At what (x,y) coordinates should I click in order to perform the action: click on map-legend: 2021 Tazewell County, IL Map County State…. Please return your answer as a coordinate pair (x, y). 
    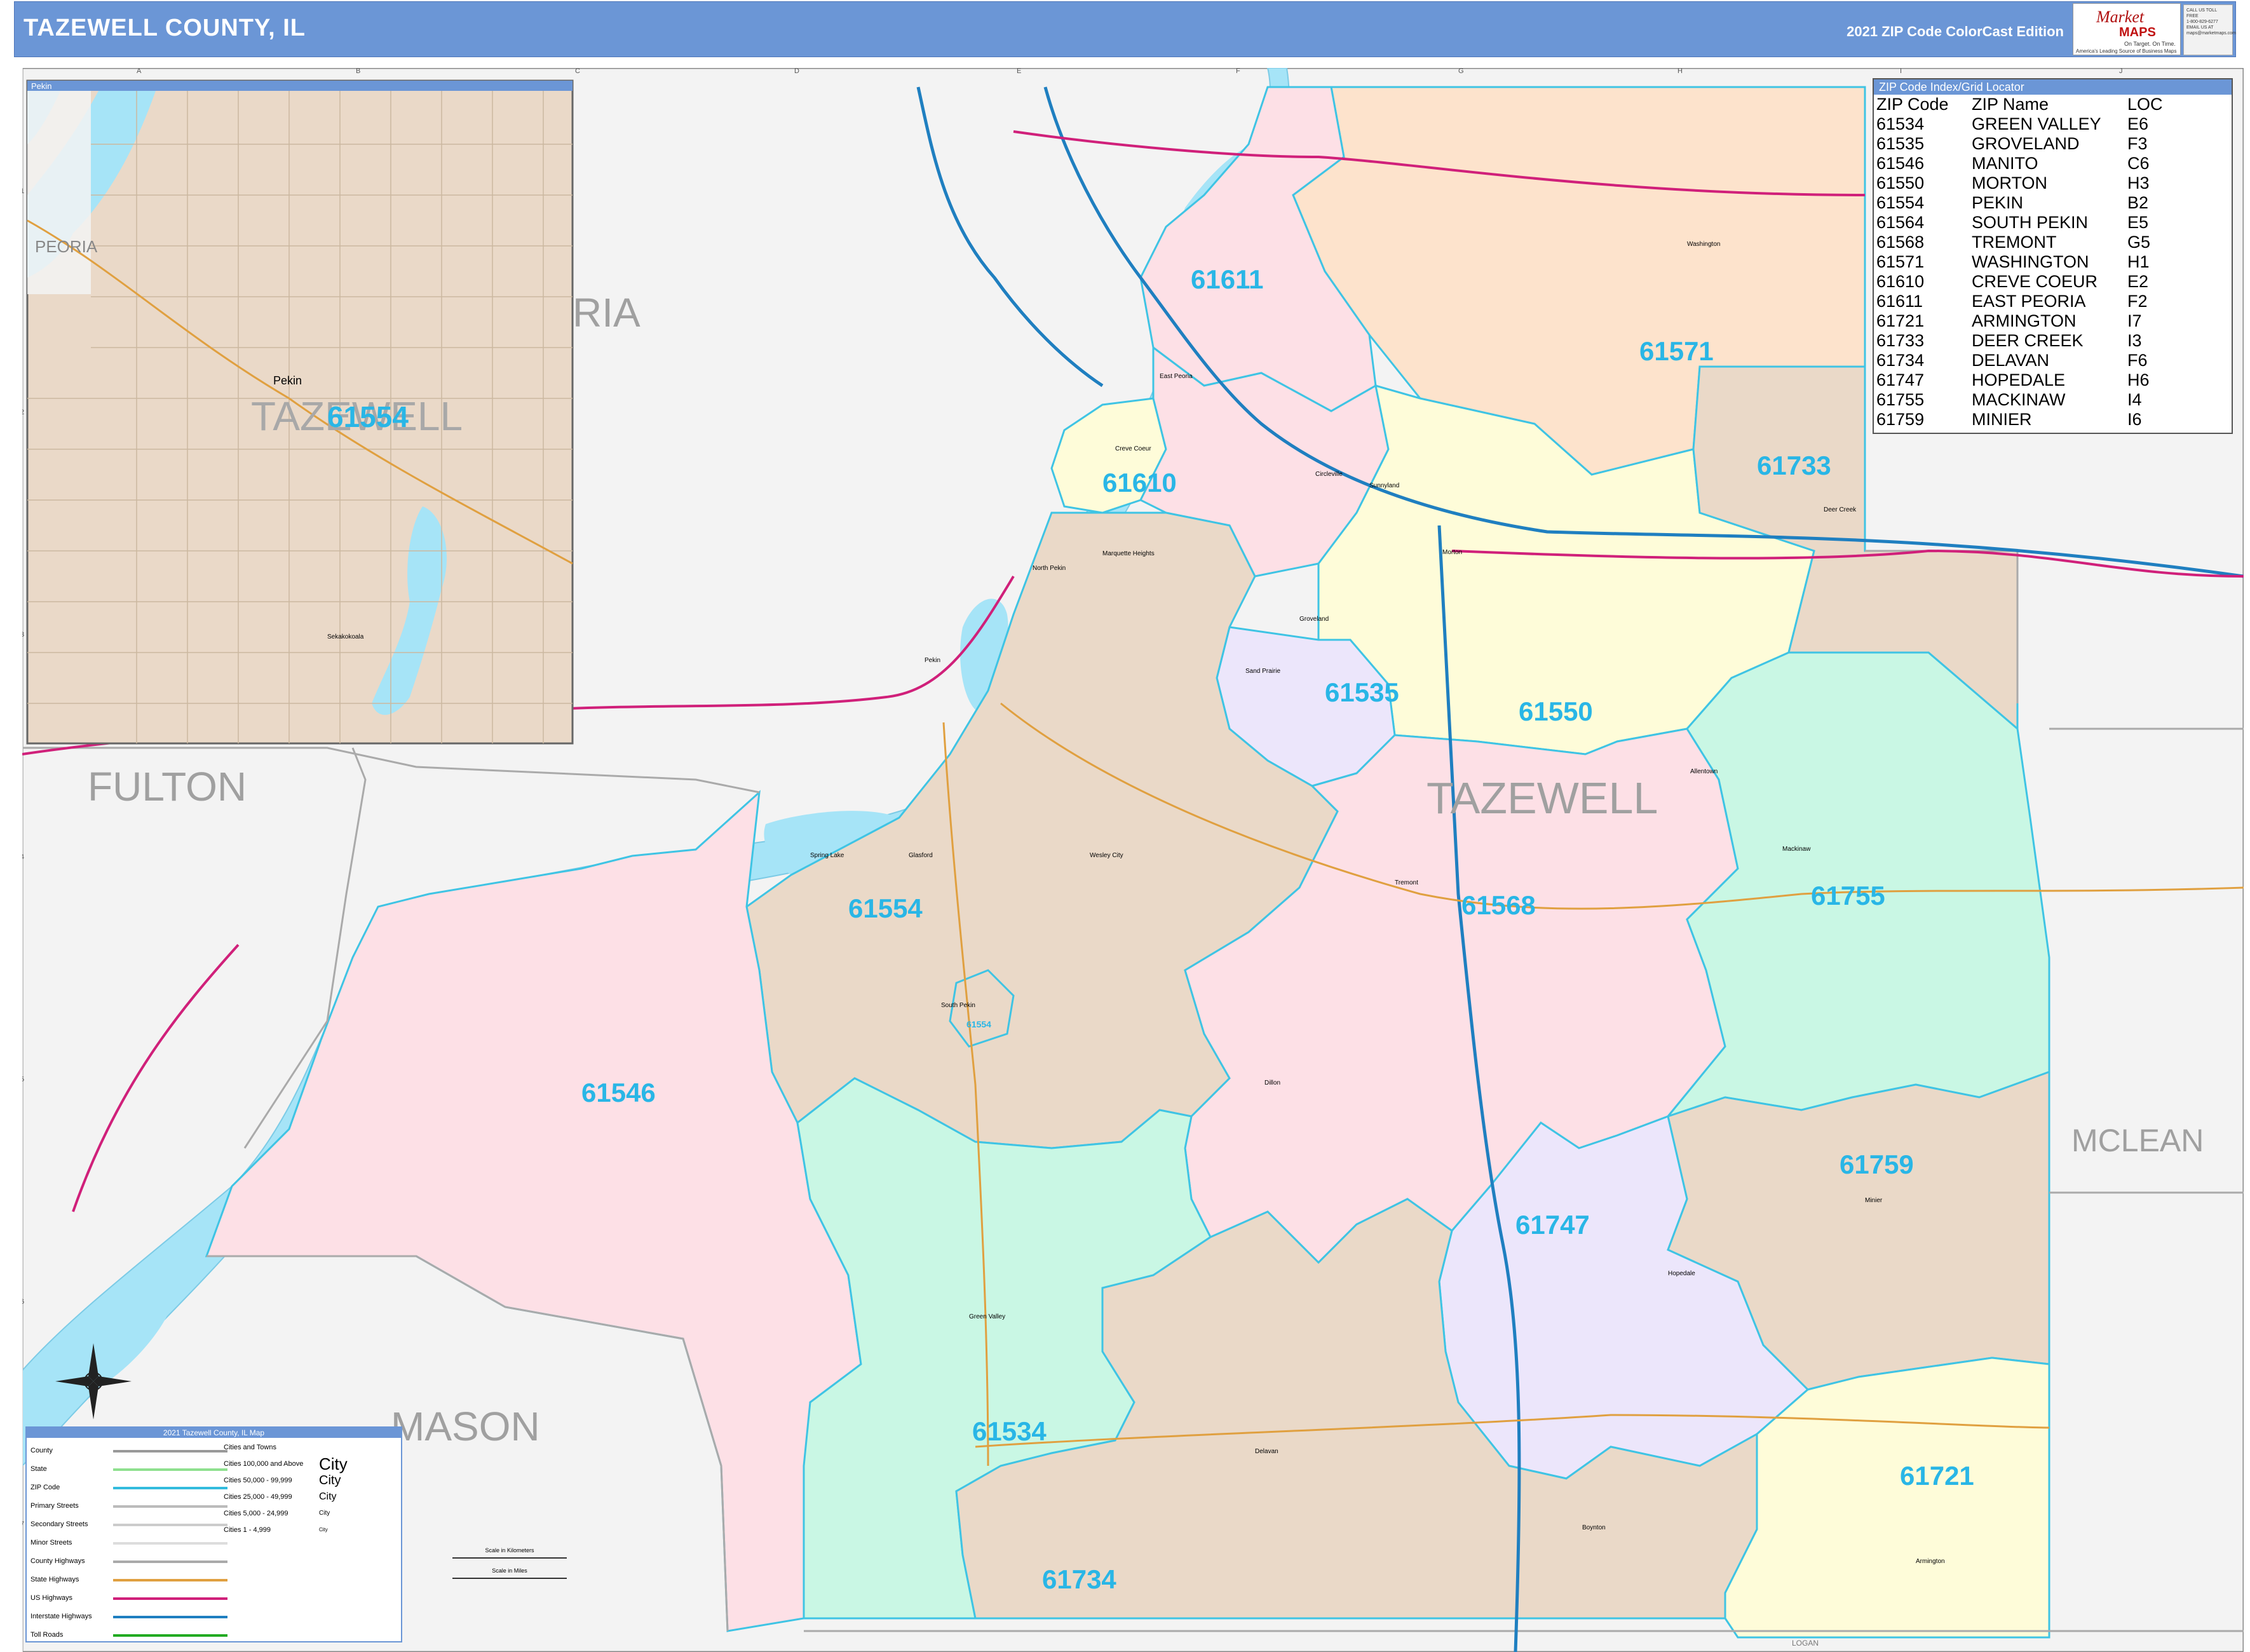
    Looking at the image, I should click on (296, 1535).